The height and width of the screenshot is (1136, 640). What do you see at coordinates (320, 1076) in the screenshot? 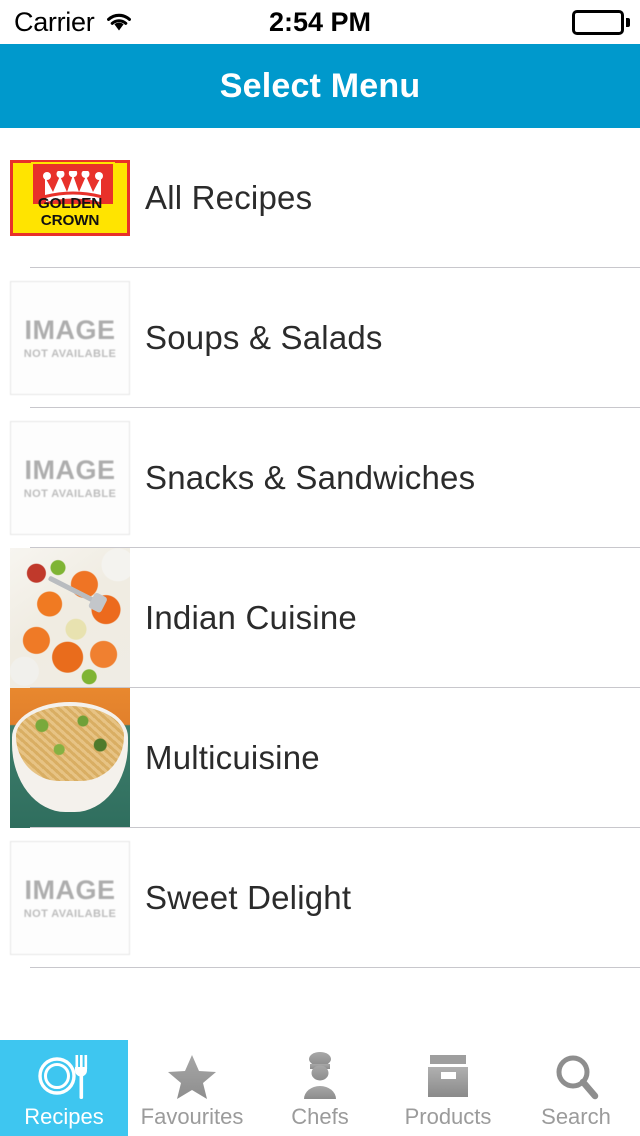
I see `chef-icon` at bounding box center [320, 1076].